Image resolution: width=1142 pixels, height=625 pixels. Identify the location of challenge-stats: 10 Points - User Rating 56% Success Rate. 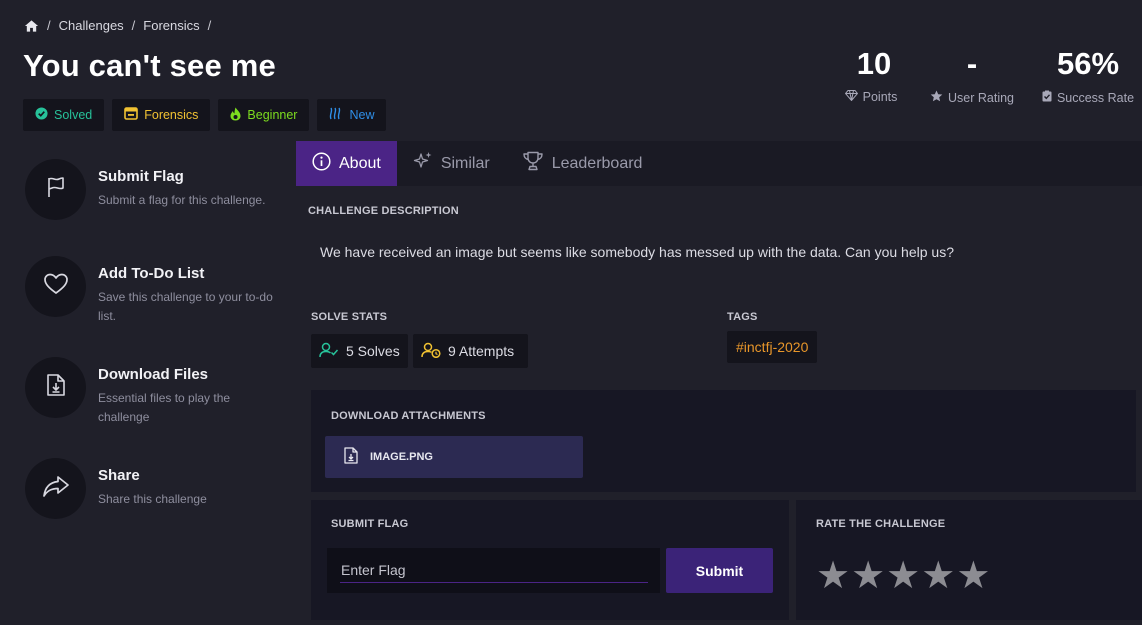
(992, 79).